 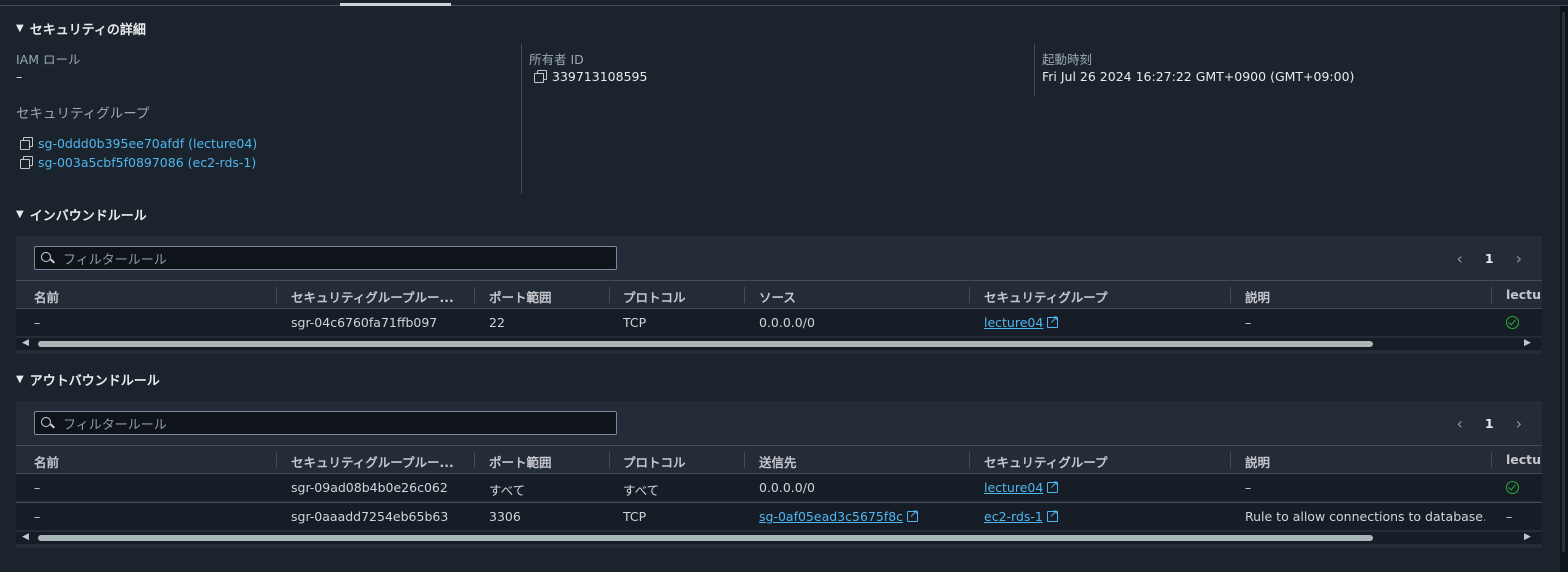 I want to click on security-groups-label: セキュリティグループ, so click(x=83, y=114).